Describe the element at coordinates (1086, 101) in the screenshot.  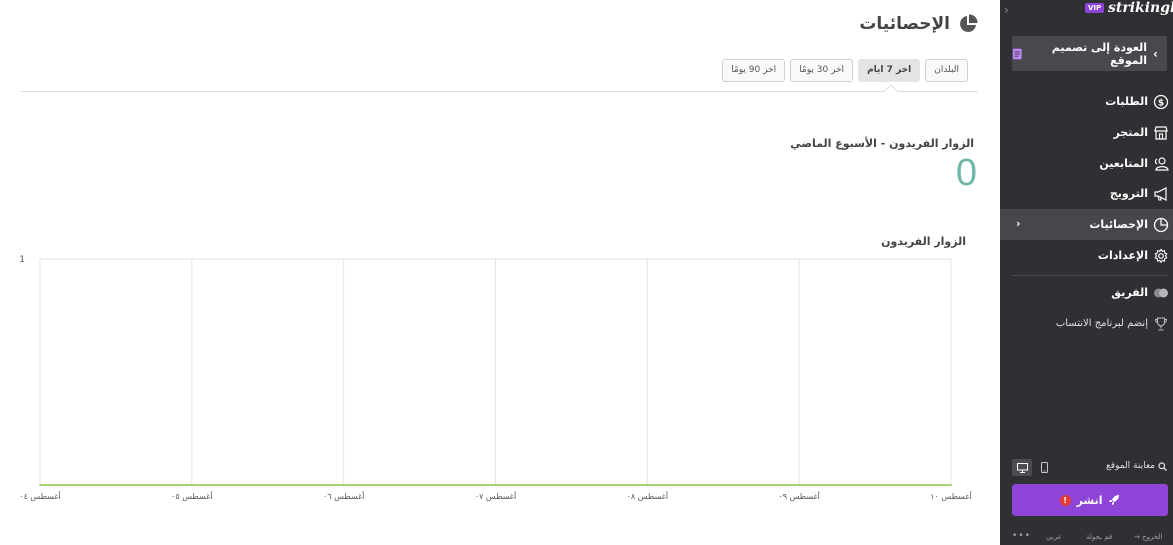
I see `sidebar-item-orders: الطلبات $` at that location.